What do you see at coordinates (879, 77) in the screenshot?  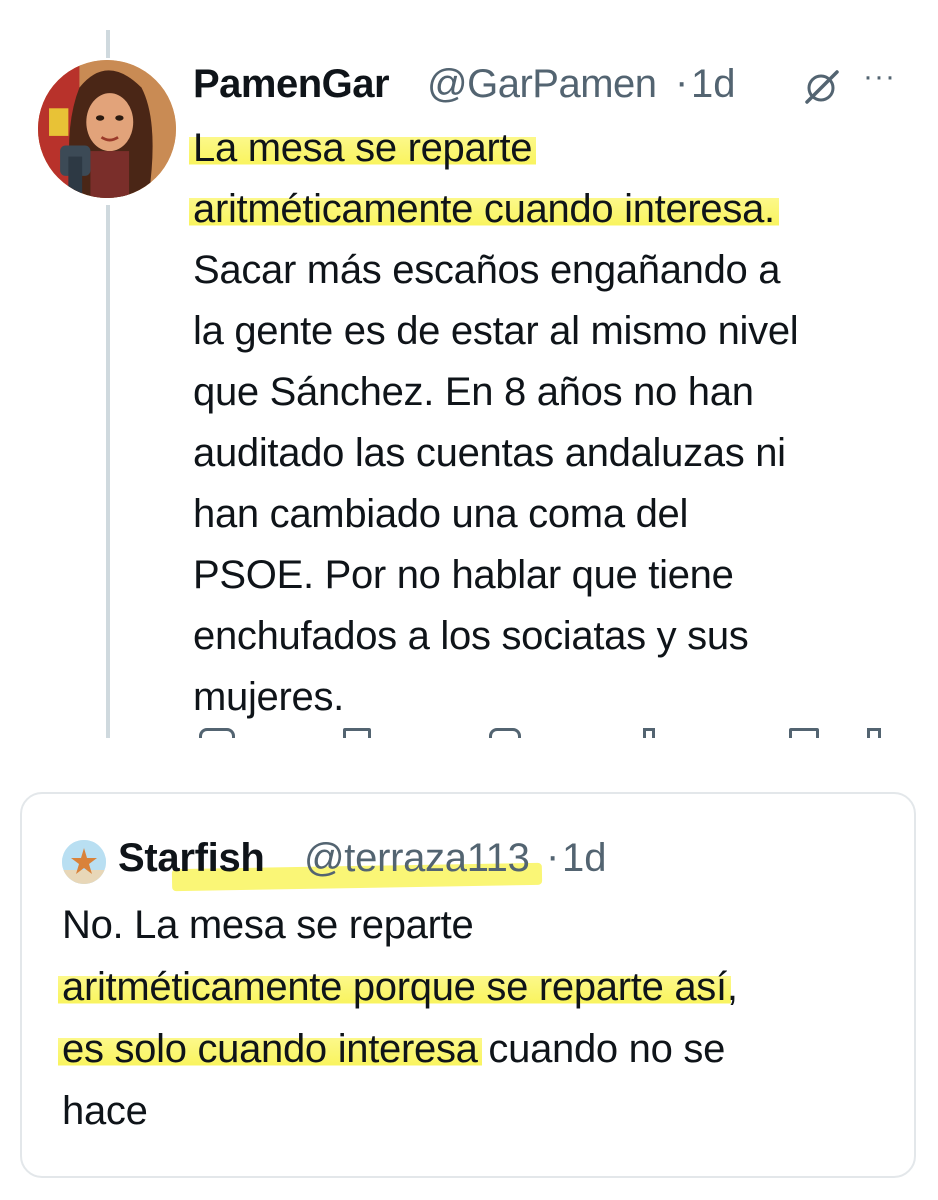 I see `more-icon: ···` at bounding box center [879, 77].